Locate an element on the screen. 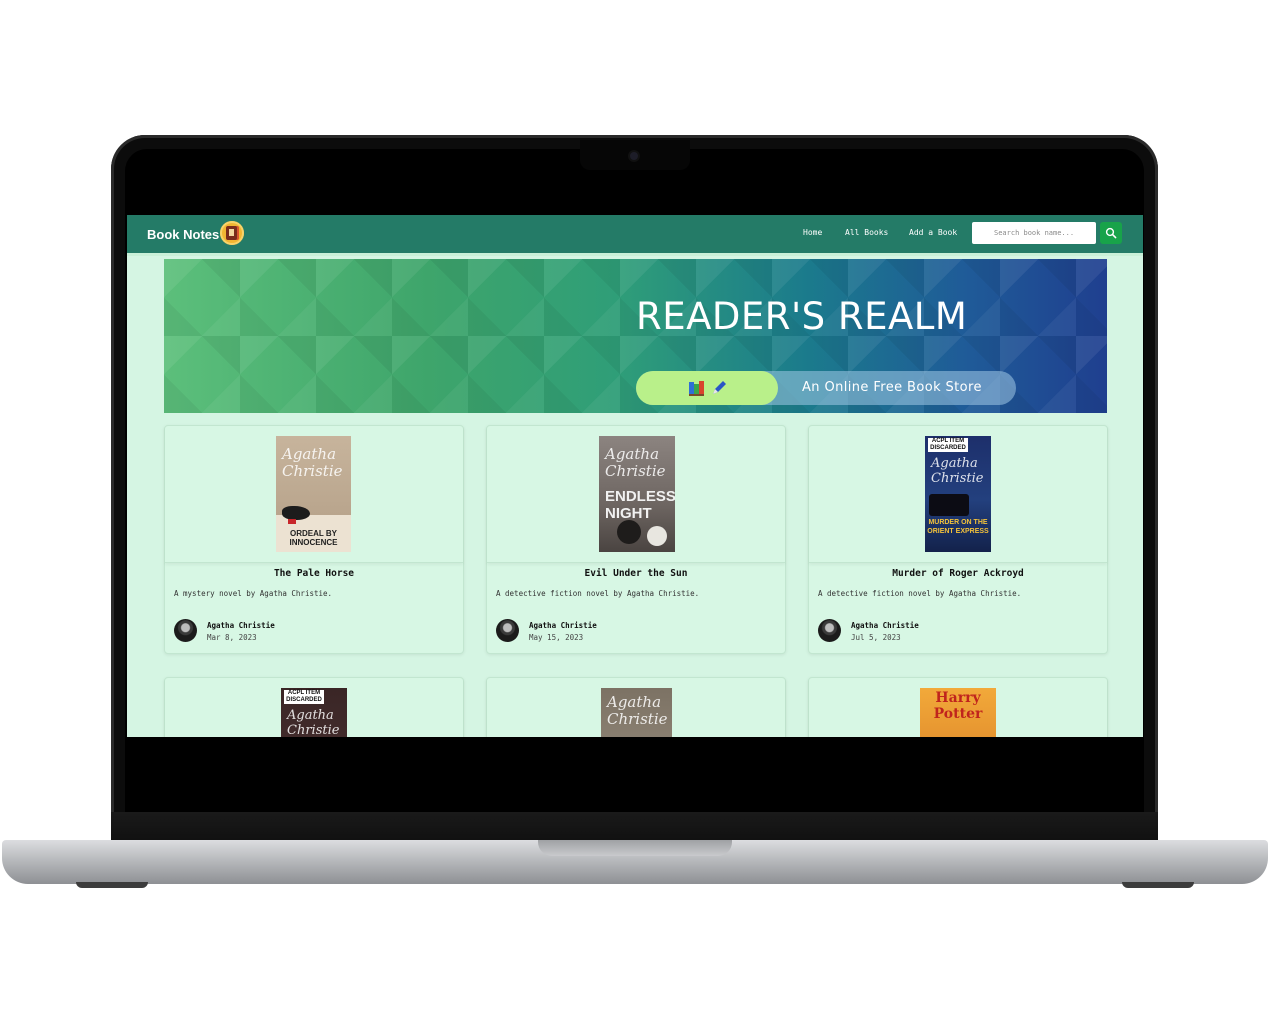 The width and height of the screenshot is (1280, 1024). book-title: Evil Under the Sun is located at coordinates (636, 573).